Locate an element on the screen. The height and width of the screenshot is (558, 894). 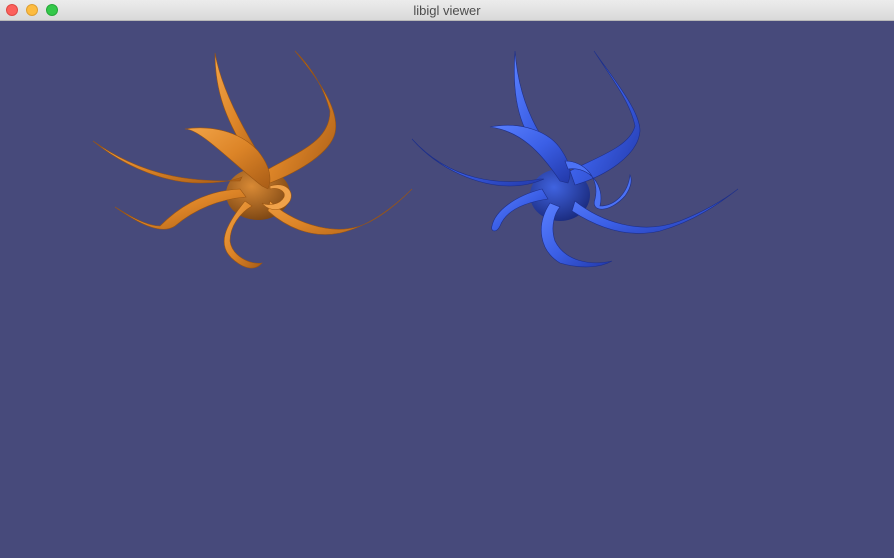
octopus-smooth-mesh is located at coordinates (575, 159).